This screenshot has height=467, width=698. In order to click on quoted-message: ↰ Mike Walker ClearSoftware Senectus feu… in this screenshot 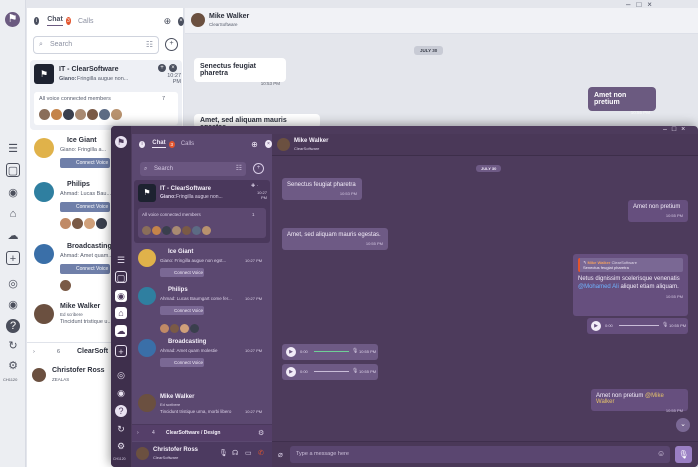, I will do `click(630, 265)`.